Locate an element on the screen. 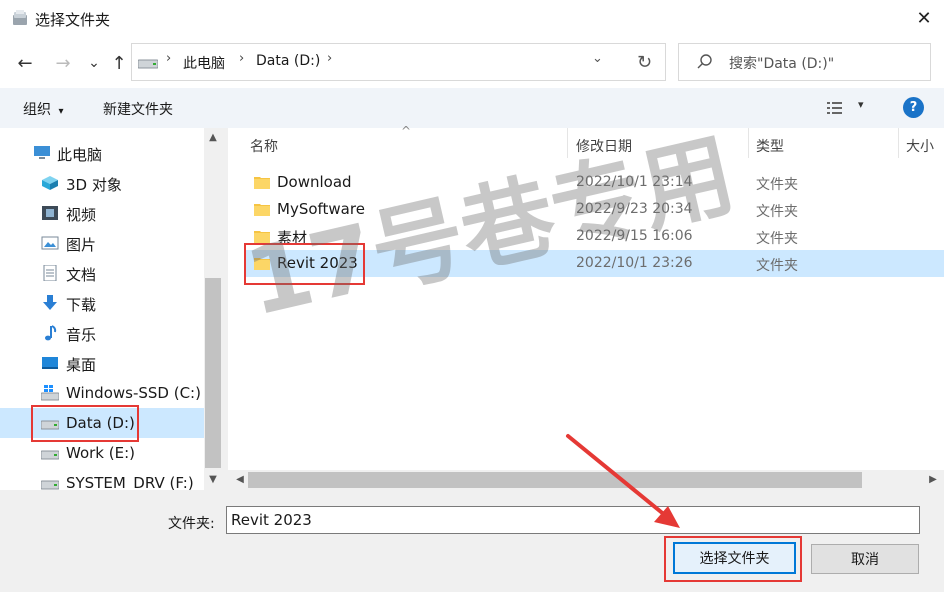 The height and width of the screenshot is (592, 944). windows-drive-icon is located at coordinates (50, 393).